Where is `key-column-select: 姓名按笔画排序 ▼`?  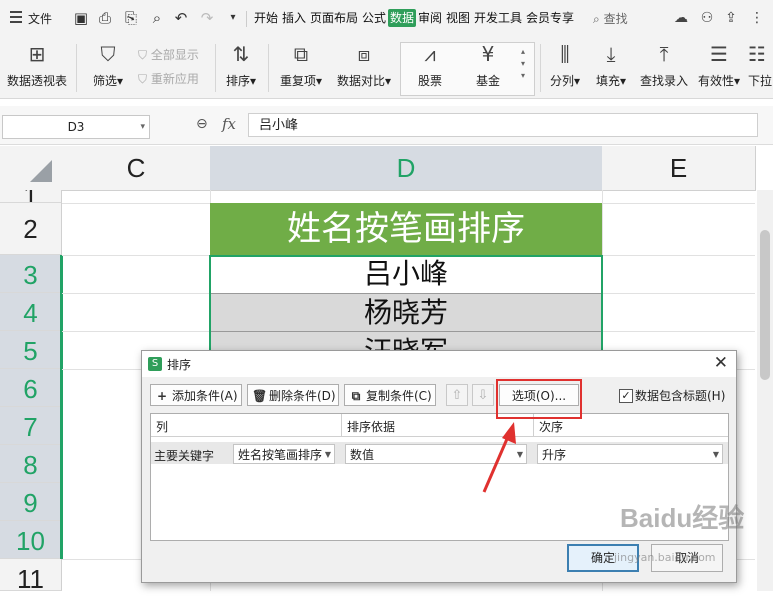 key-column-select: 姓名按笔画排序 ▼ is located at coordinates (284, 454).